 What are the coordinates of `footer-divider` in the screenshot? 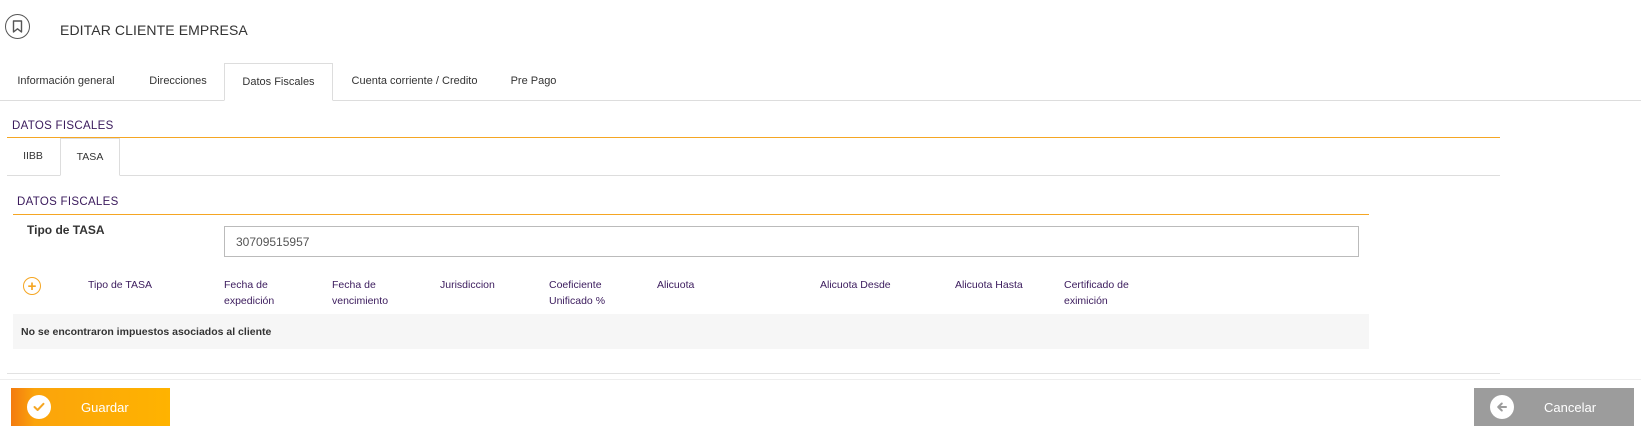 It's located at (753, 373).